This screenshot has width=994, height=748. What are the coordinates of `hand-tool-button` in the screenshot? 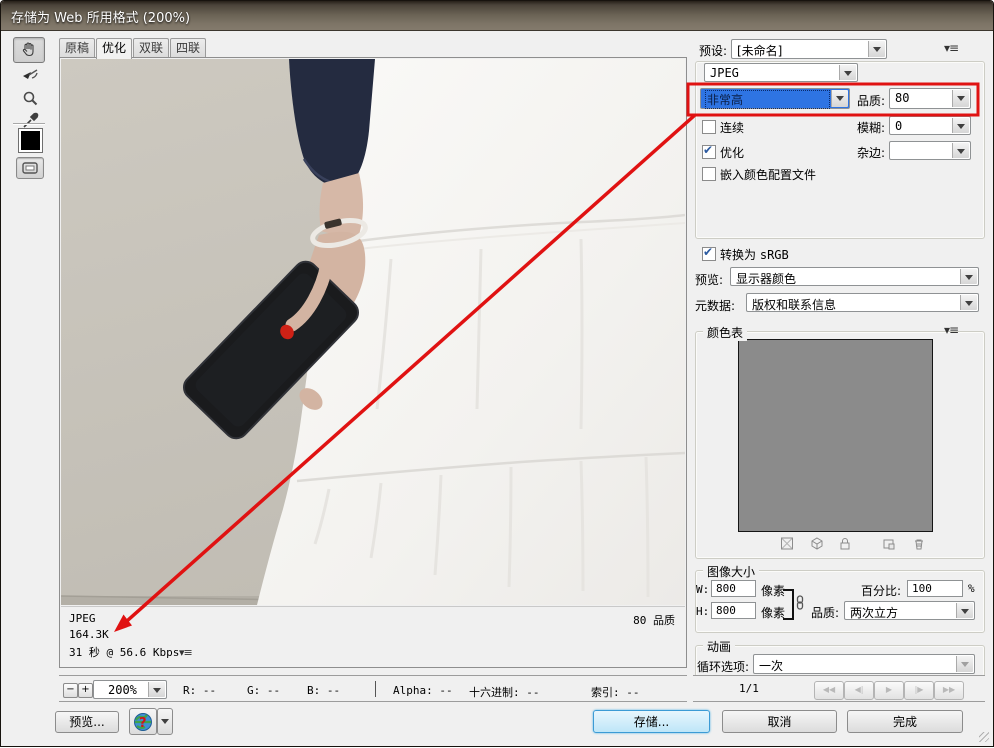 It's located at (29, 50).